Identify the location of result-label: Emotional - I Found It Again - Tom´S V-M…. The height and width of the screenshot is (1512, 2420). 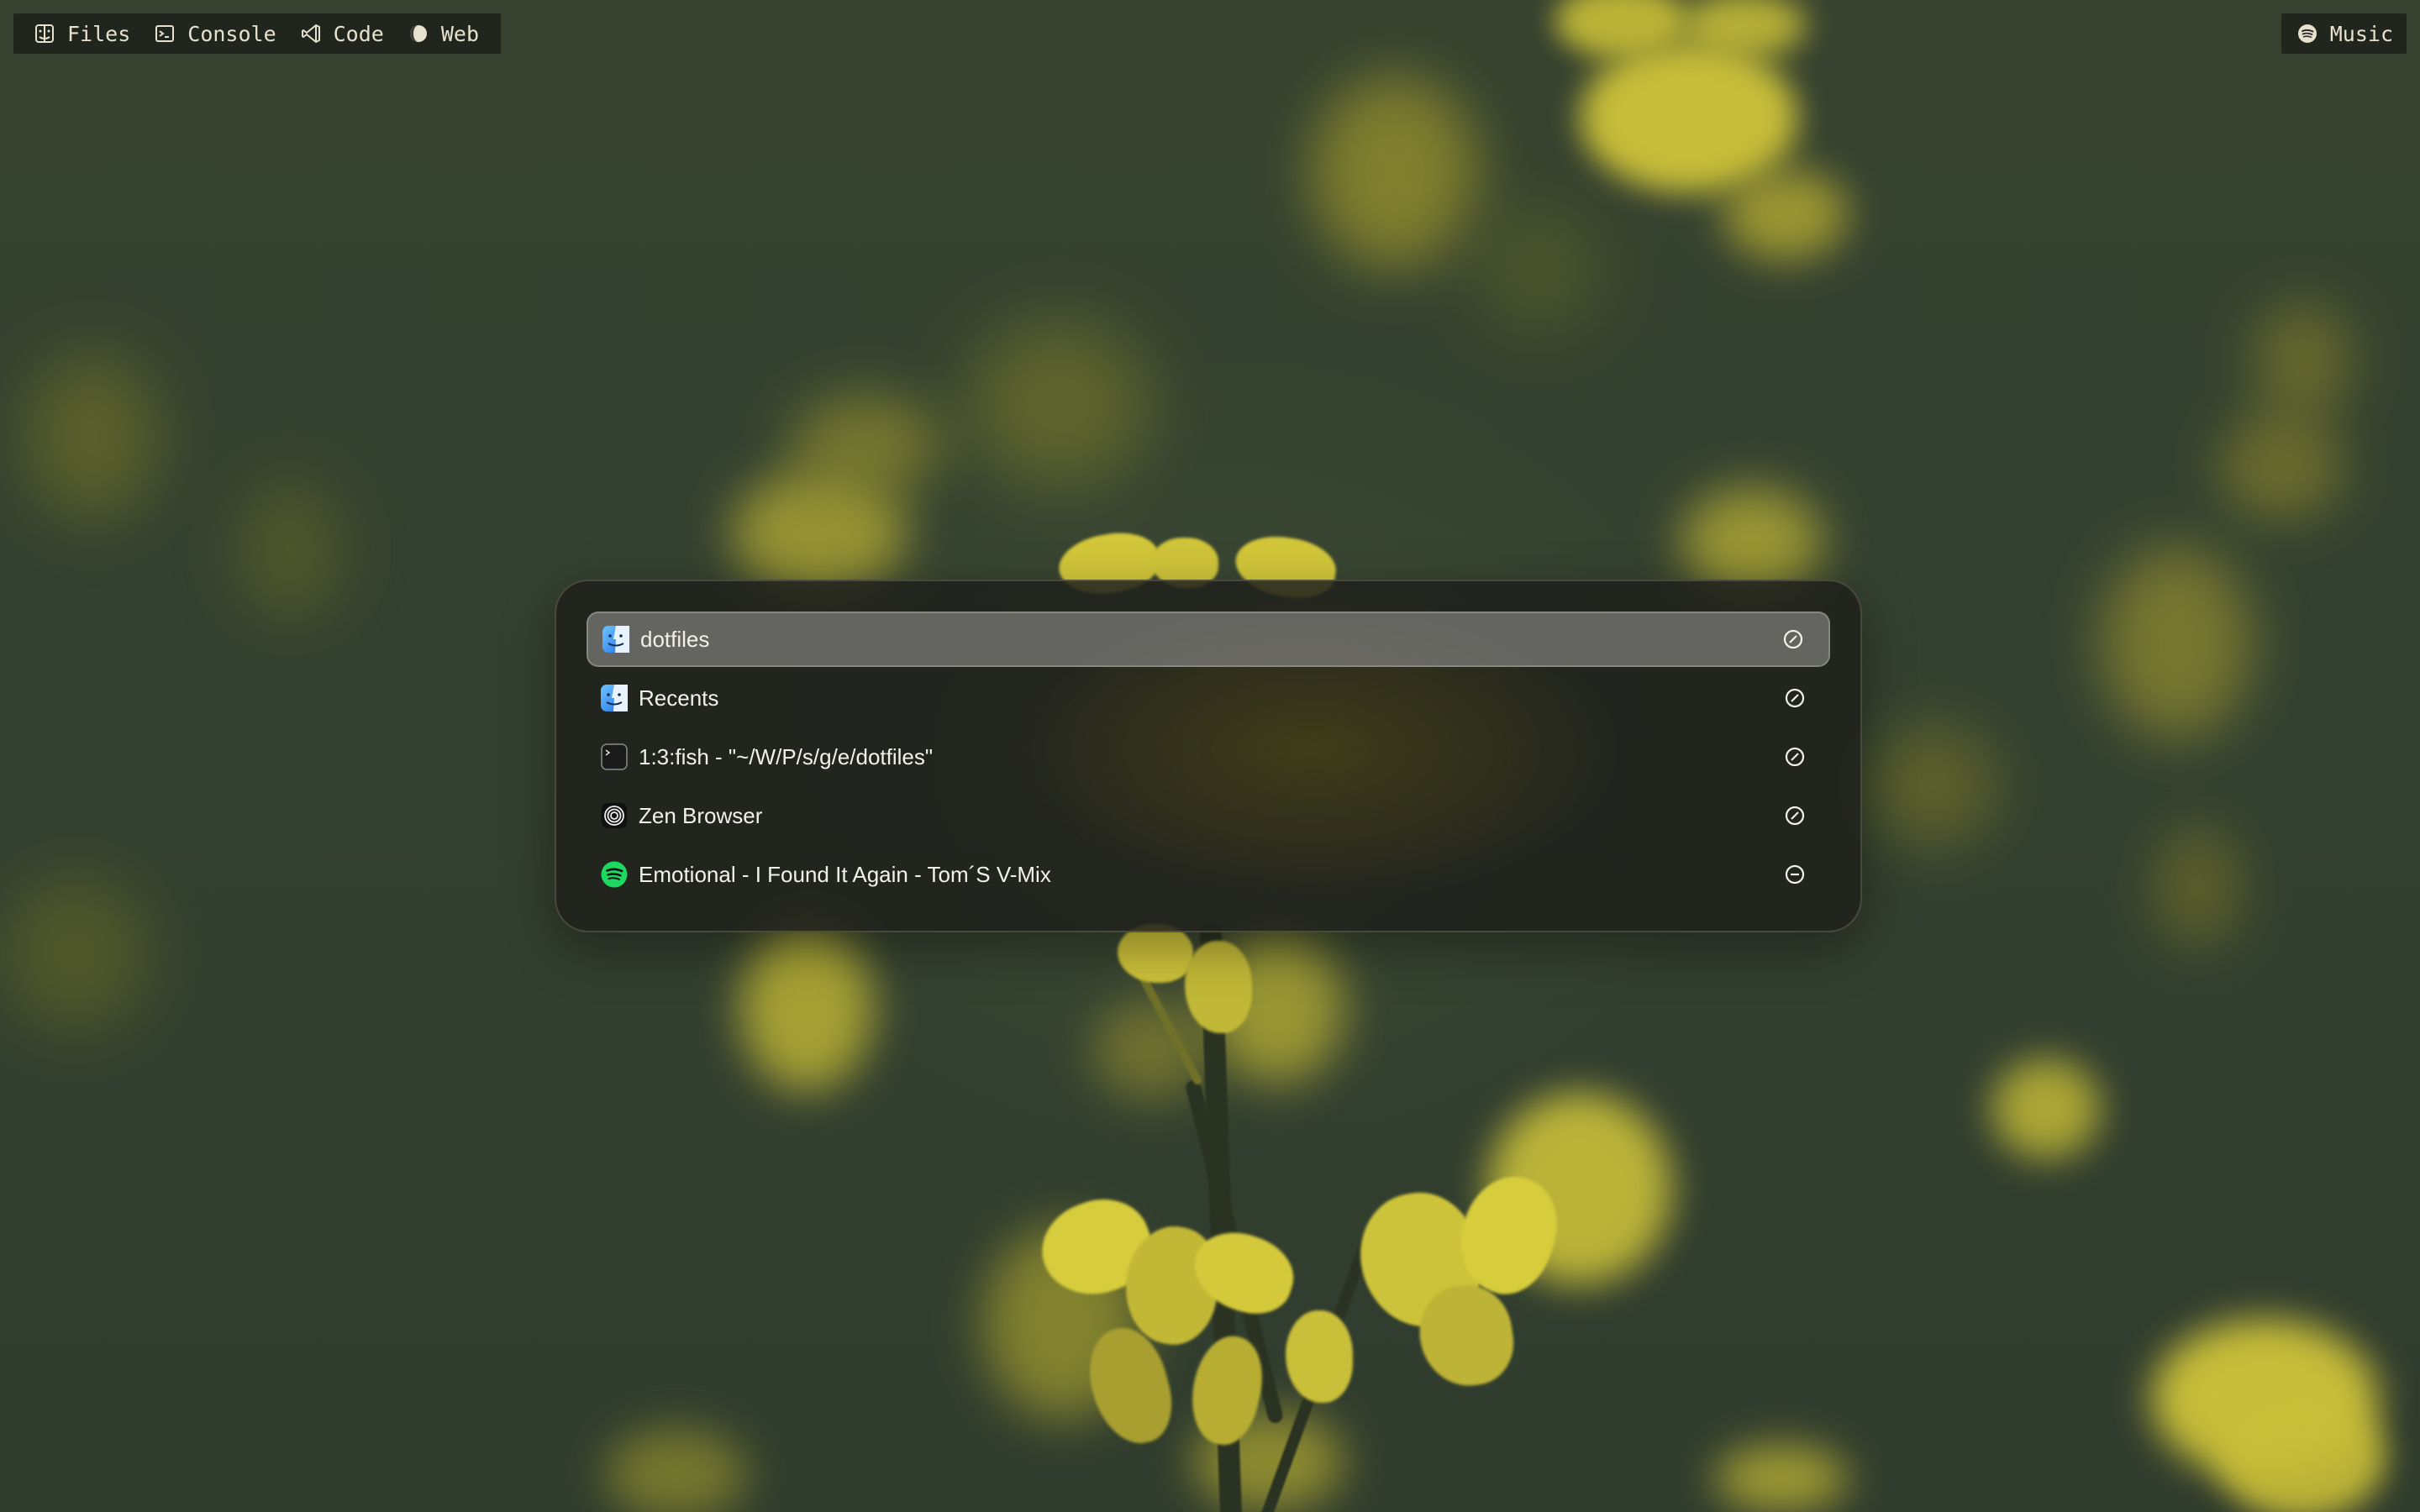
(845, 874).